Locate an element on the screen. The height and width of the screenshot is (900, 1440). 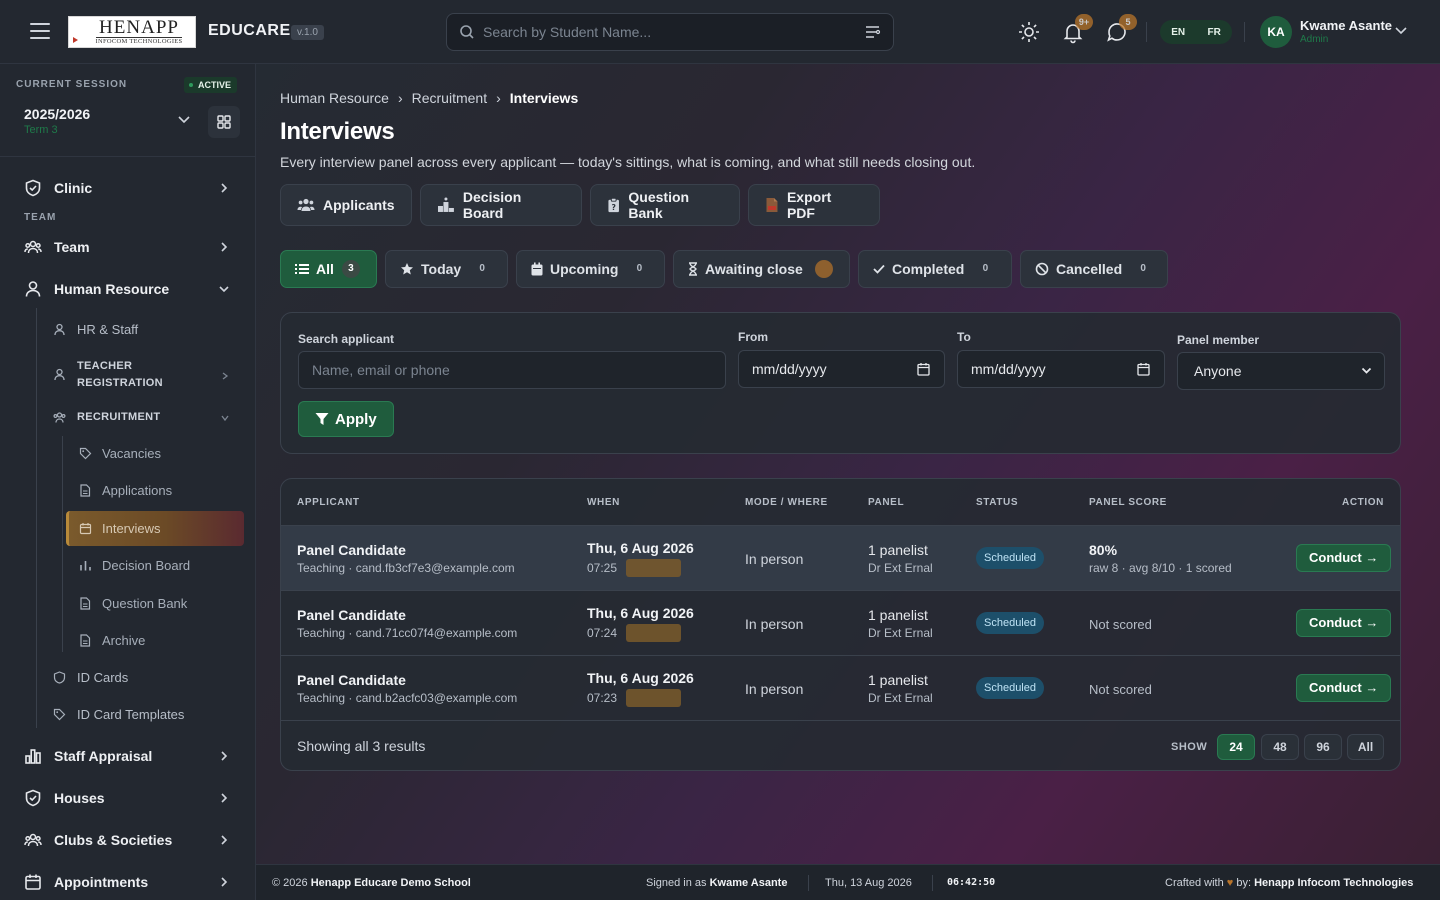
global-search is located at coordinates (670, 32).